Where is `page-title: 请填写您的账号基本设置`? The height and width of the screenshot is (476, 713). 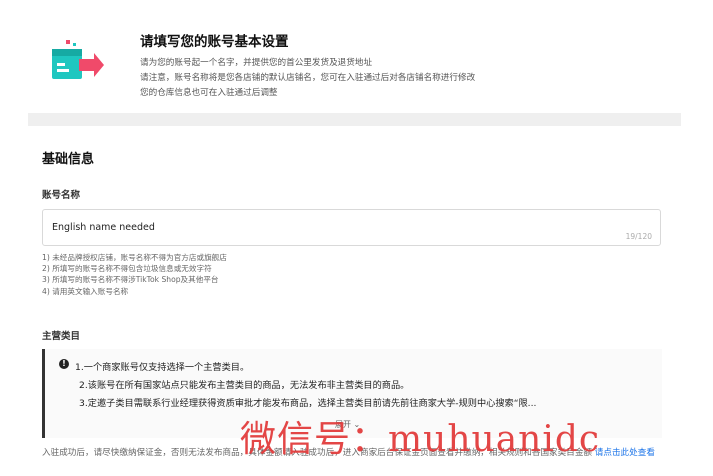
page-title: 请填写您的账号基本设置 is located at coordinates (214, 42).